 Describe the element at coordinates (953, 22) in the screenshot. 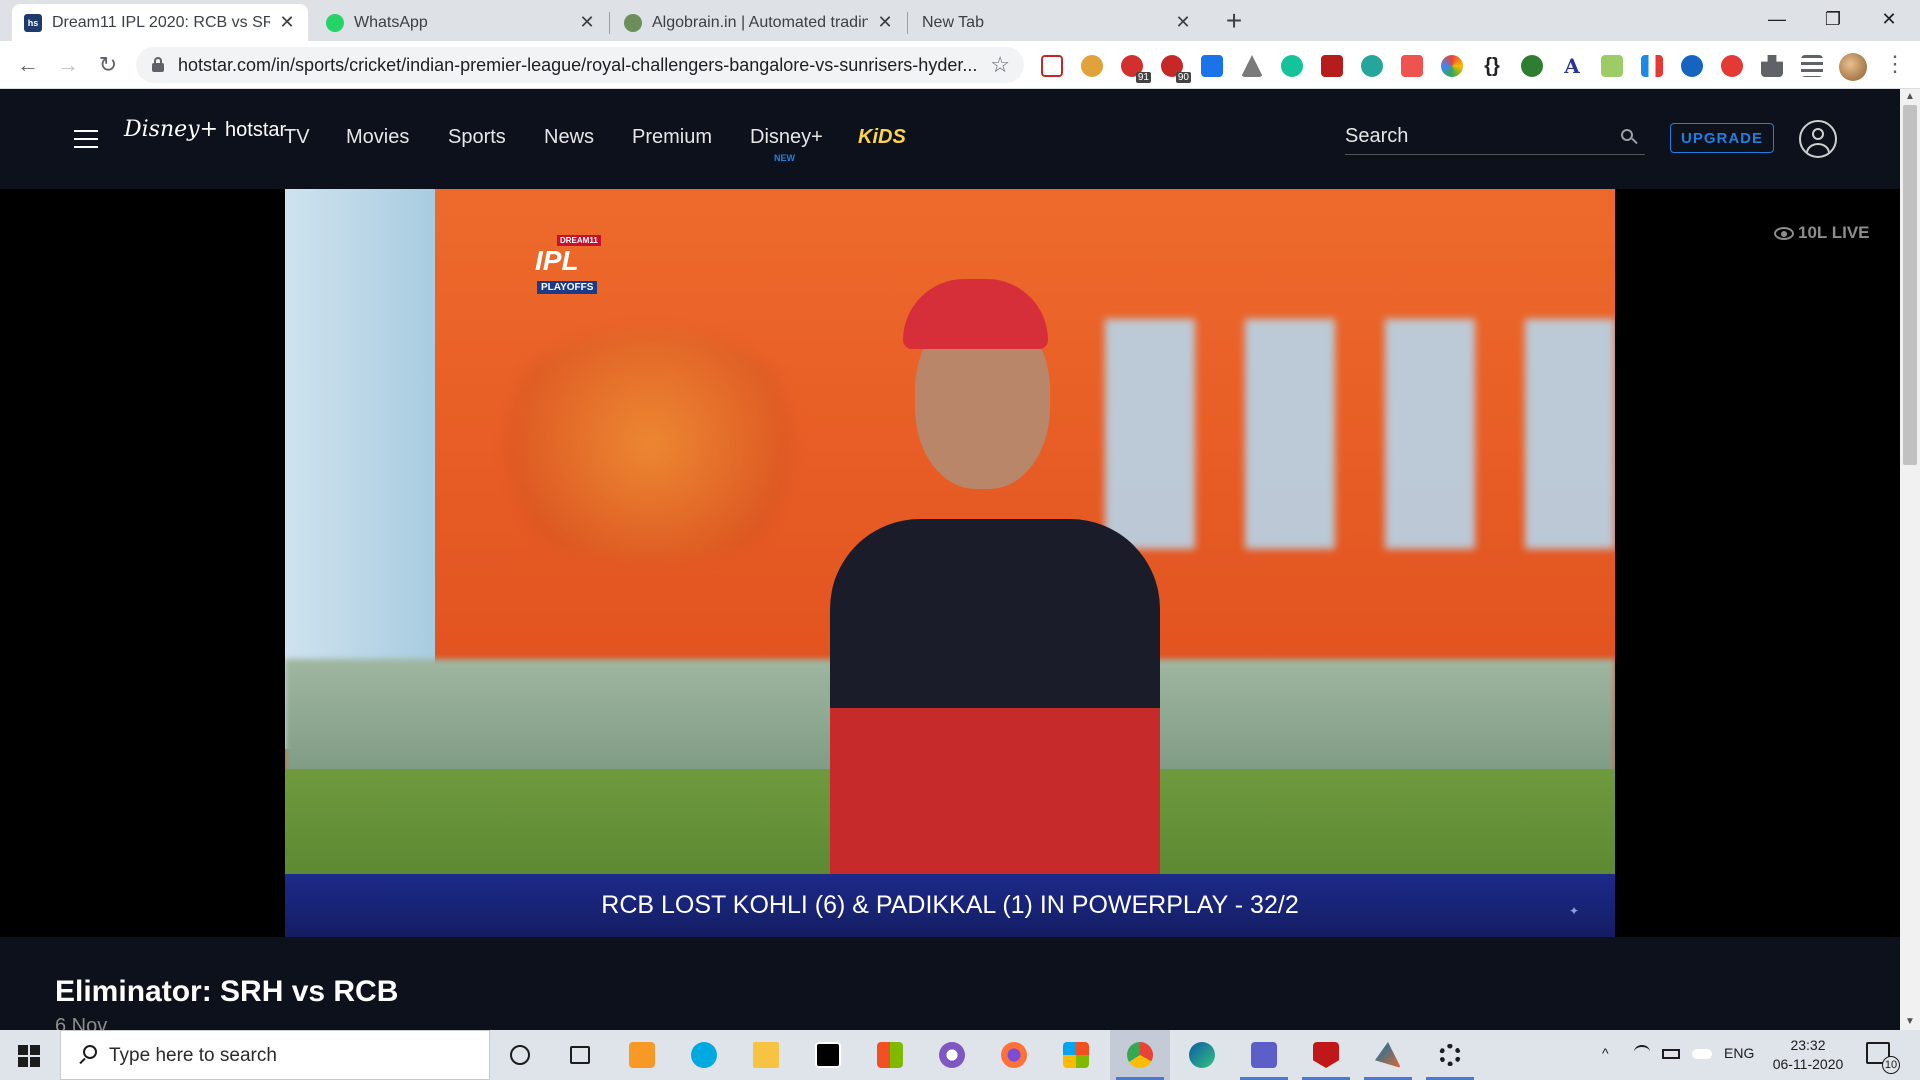

I see `tab-title: New Tab` at that location.